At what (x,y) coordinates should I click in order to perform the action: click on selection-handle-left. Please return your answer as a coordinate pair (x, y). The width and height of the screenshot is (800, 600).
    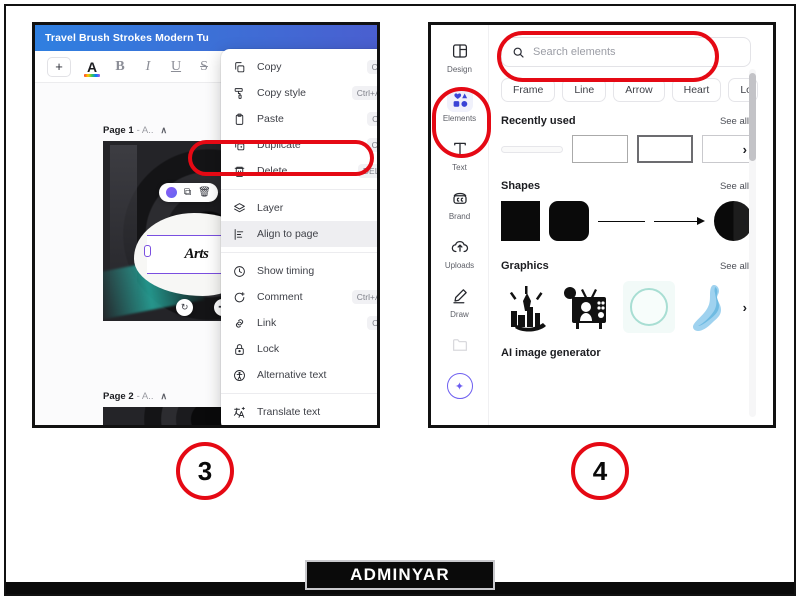
    Looking at the image, I should click on (147, 251).